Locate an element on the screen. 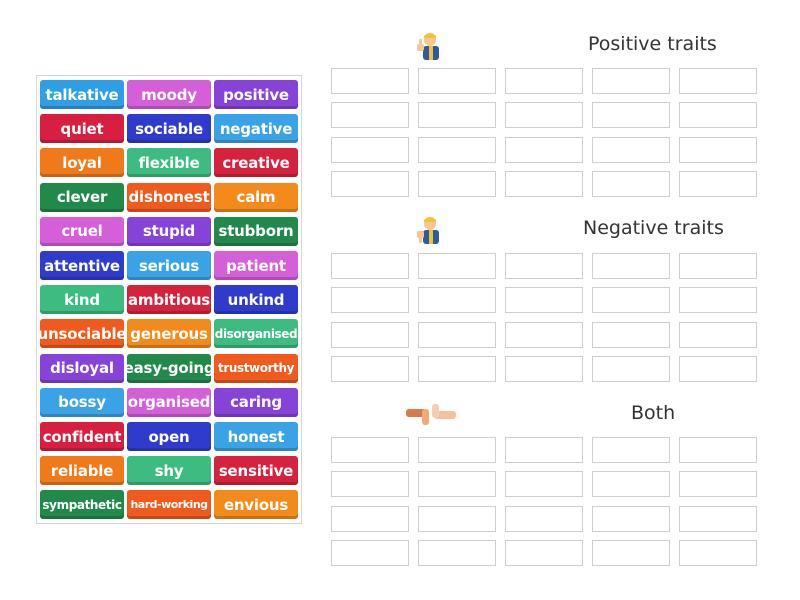 The image size is (800, 600). word-tile: organised is located at coordinates (169, 402).